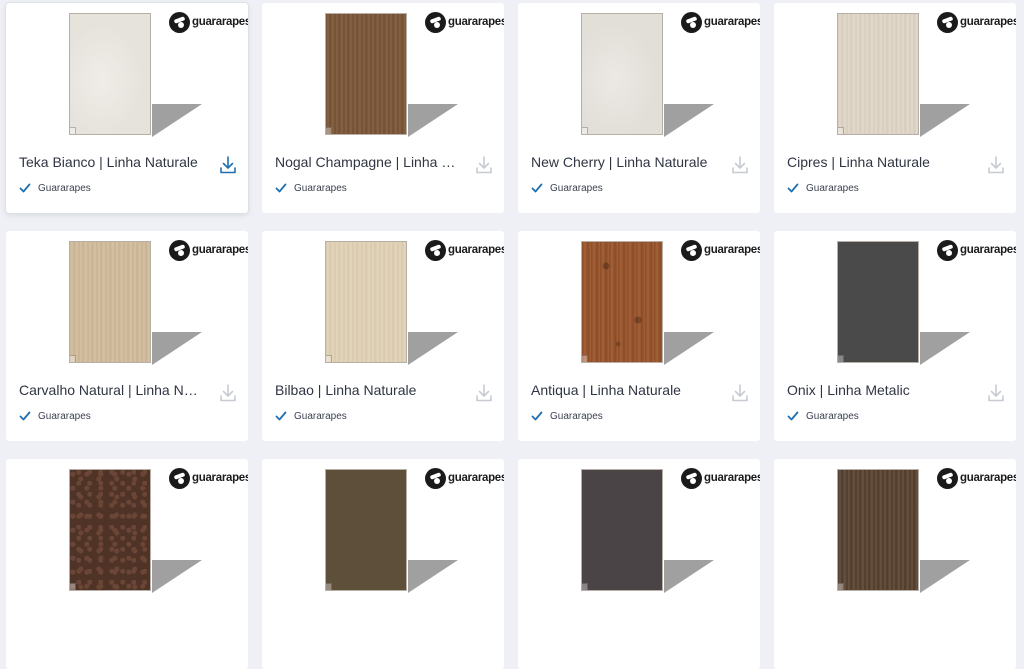 Image resolution: width=1024 pixels, height=669 pixels. What do you see at coordinates (111, 162) in the screenshot?
I see `material-title: Teka Bianco | Linha Naturale` at bounding box center [111, 162].